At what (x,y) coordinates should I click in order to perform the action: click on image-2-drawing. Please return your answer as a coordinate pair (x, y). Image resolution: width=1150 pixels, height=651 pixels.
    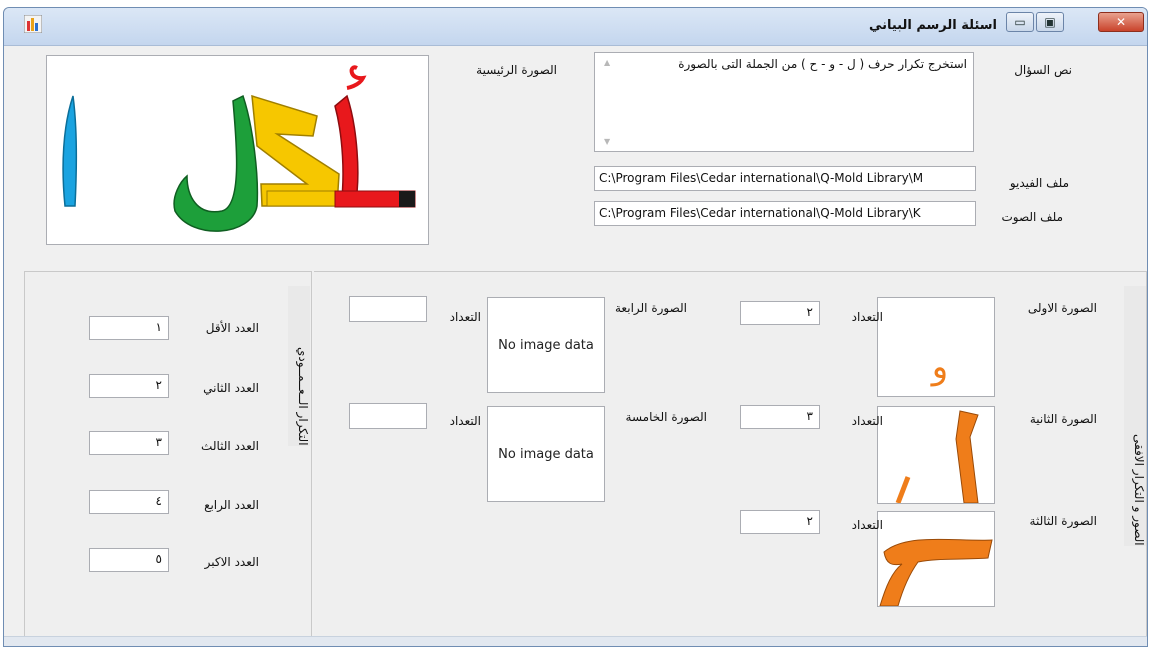
    Looking at the image, I should click on (937, 456).